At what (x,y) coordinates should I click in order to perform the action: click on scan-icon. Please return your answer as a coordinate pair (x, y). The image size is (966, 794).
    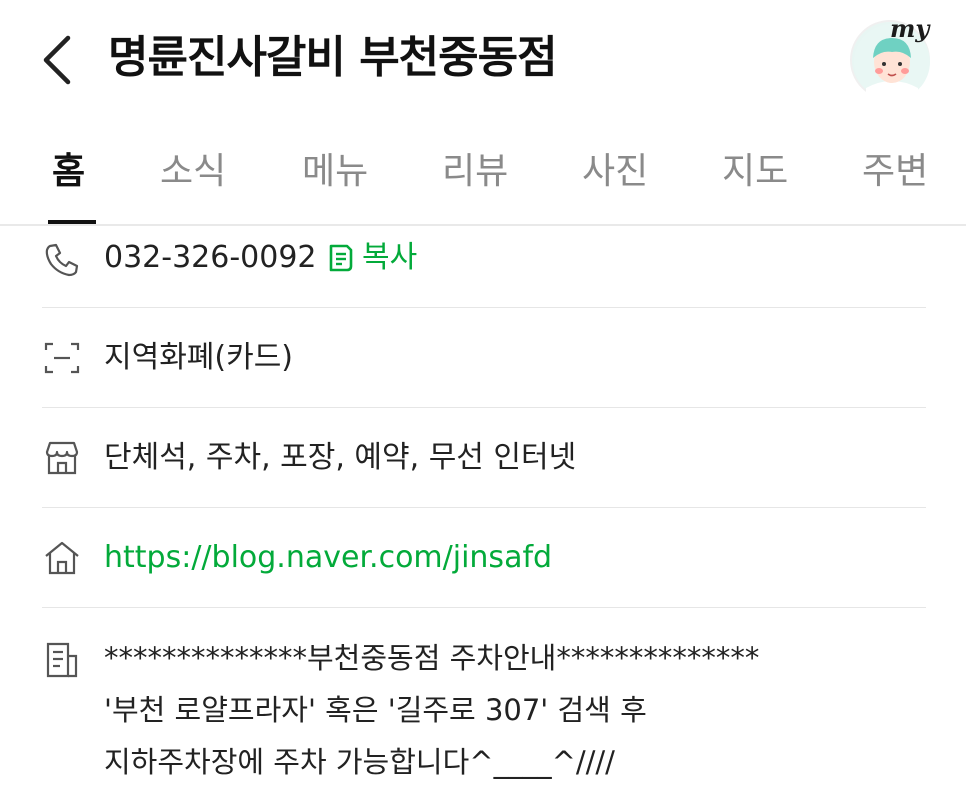
    Looking at the image, I should click on (62, 358).